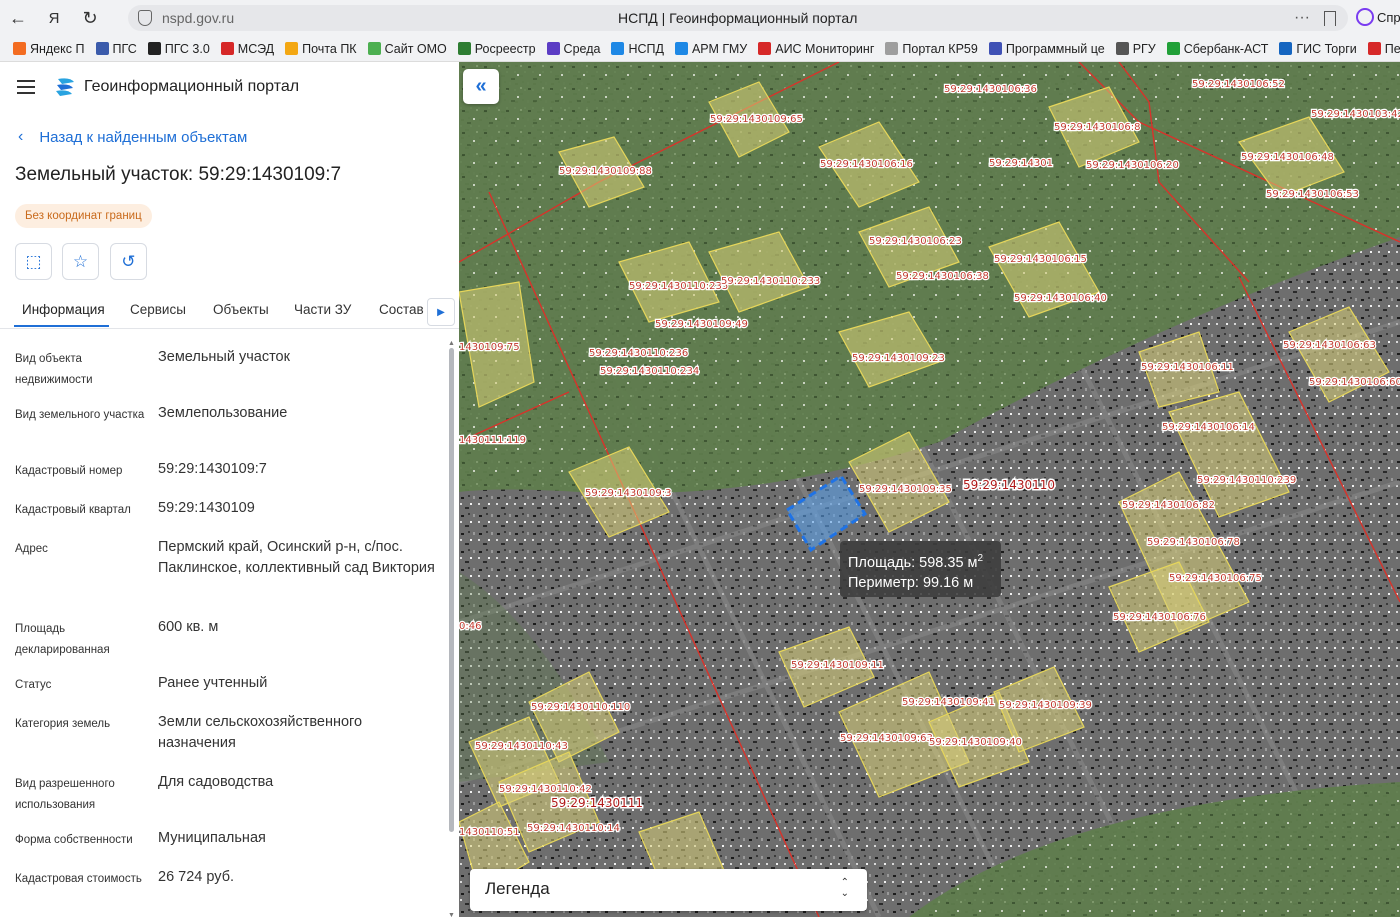  I want to click on bookmark-item: Программный це, so click(1046, 49).